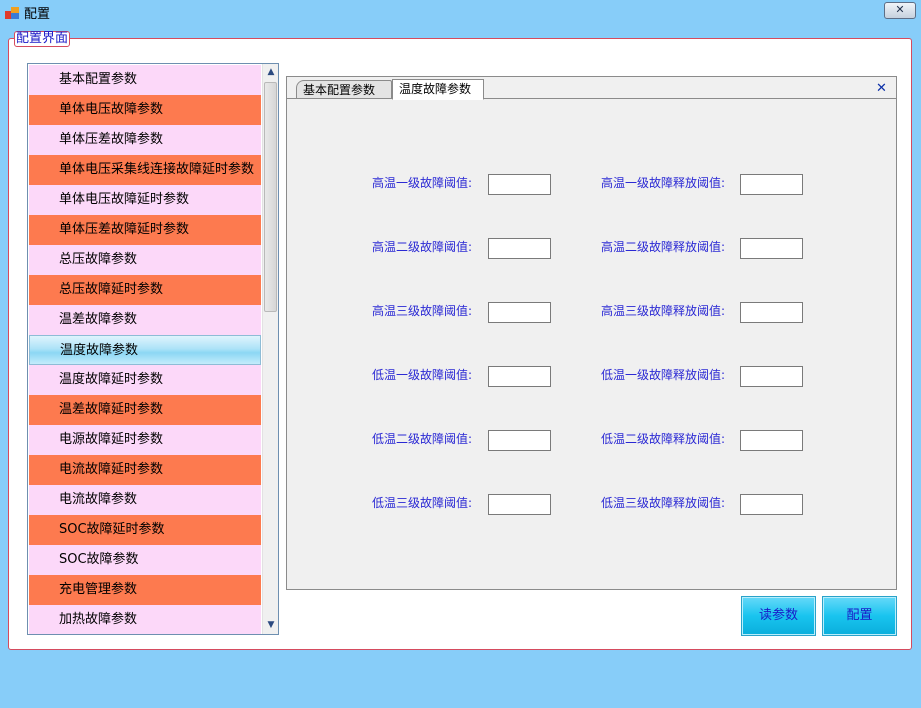  Describe the element at coordinates (421, 247) in the screenshot. I see `field-label: 高温二级故障阈值:` at that location.